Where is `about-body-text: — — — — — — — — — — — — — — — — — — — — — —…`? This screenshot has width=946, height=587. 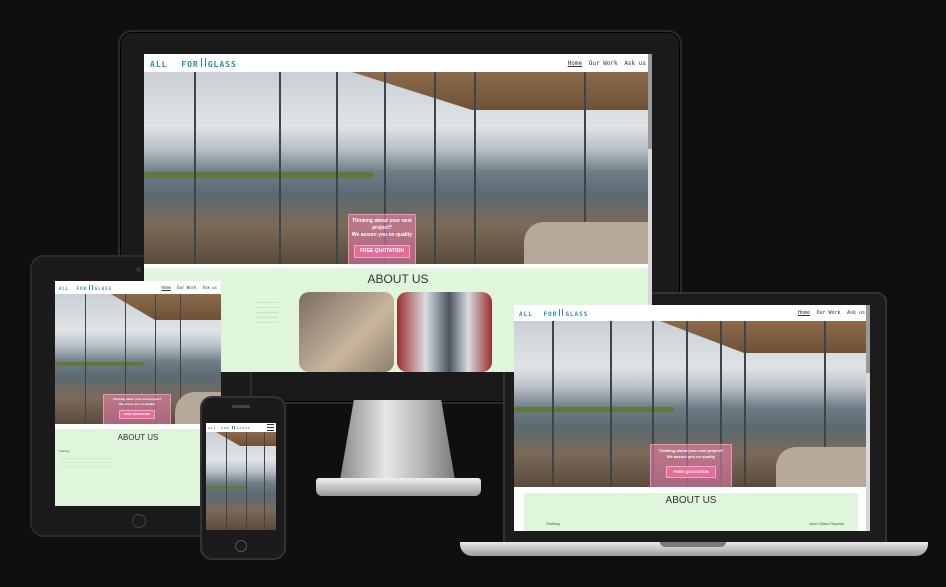 about-body-text: — — — — — — — — — — — — — — — — — — — — — —… is located at coordinates (267, 312).